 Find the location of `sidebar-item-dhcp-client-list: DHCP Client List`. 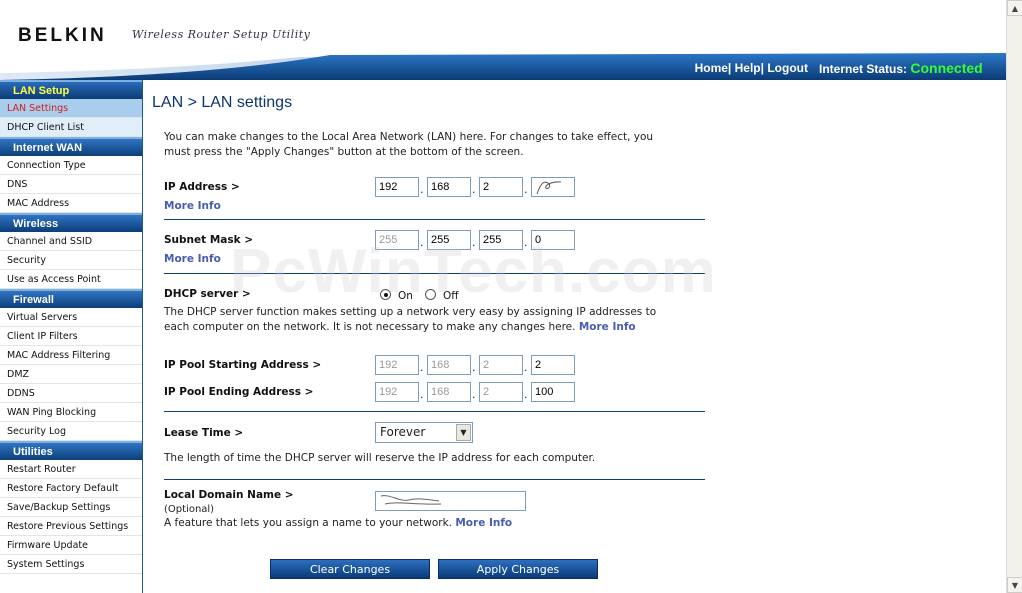

sidebar-item-dhcp-client-list: DHCP Client List is located at coordinates (71, 127).